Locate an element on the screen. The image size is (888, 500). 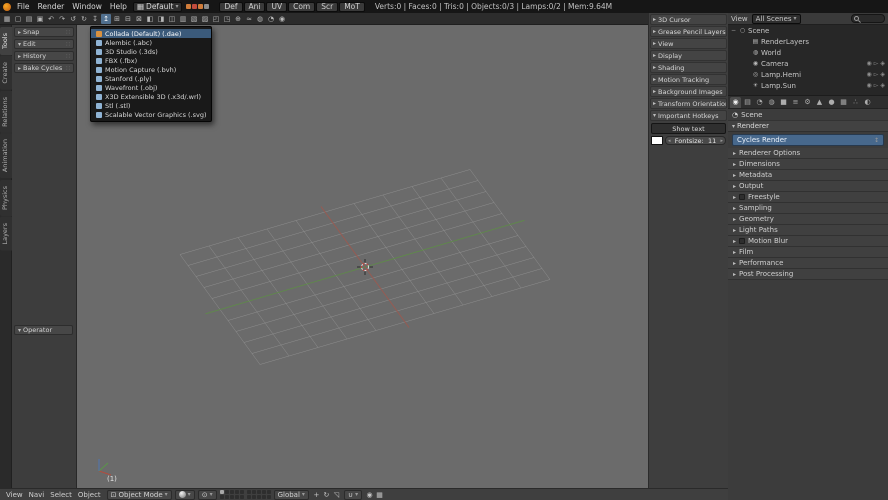
open-file-icon: ▤ is located at coordinates (29, 19).